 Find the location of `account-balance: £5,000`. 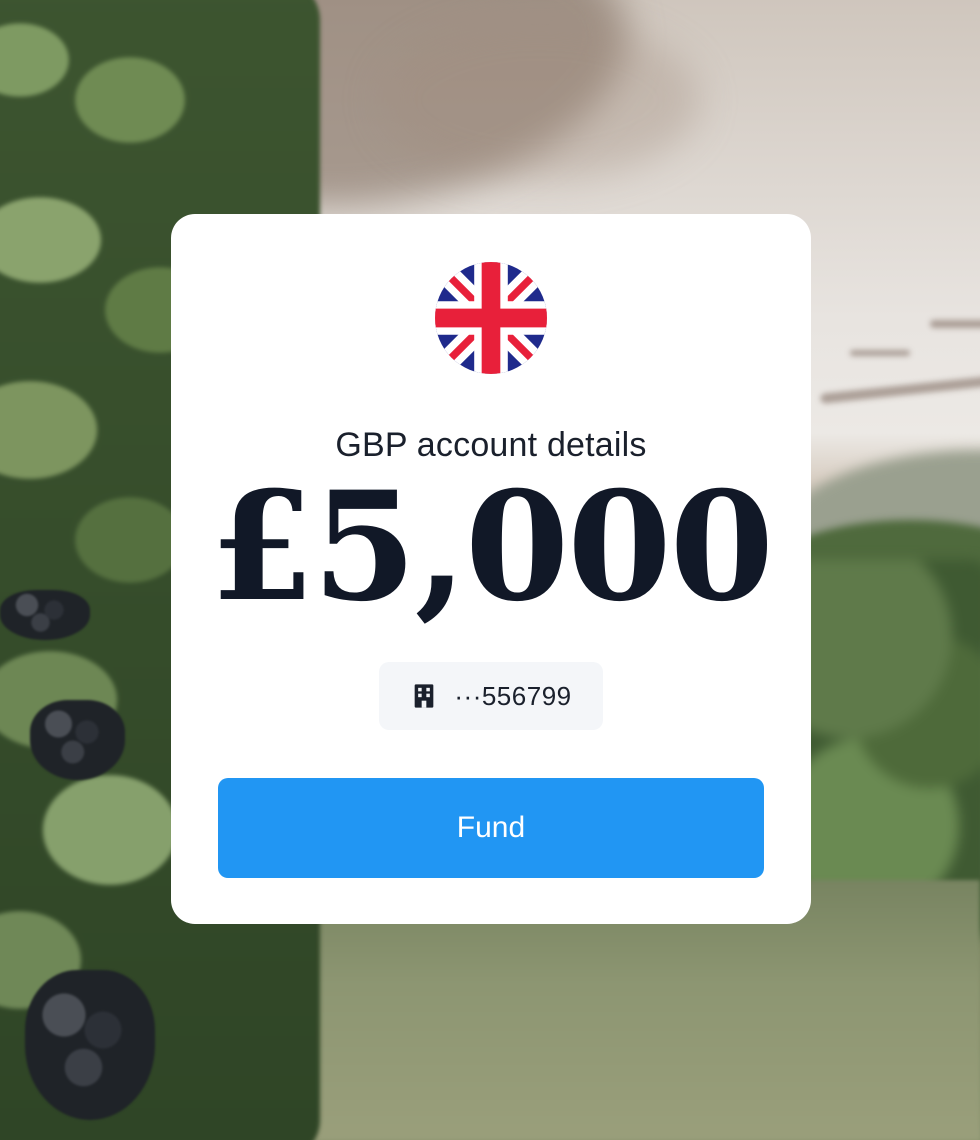

account-balance: £5,000 is located at coordinates (491, 547).